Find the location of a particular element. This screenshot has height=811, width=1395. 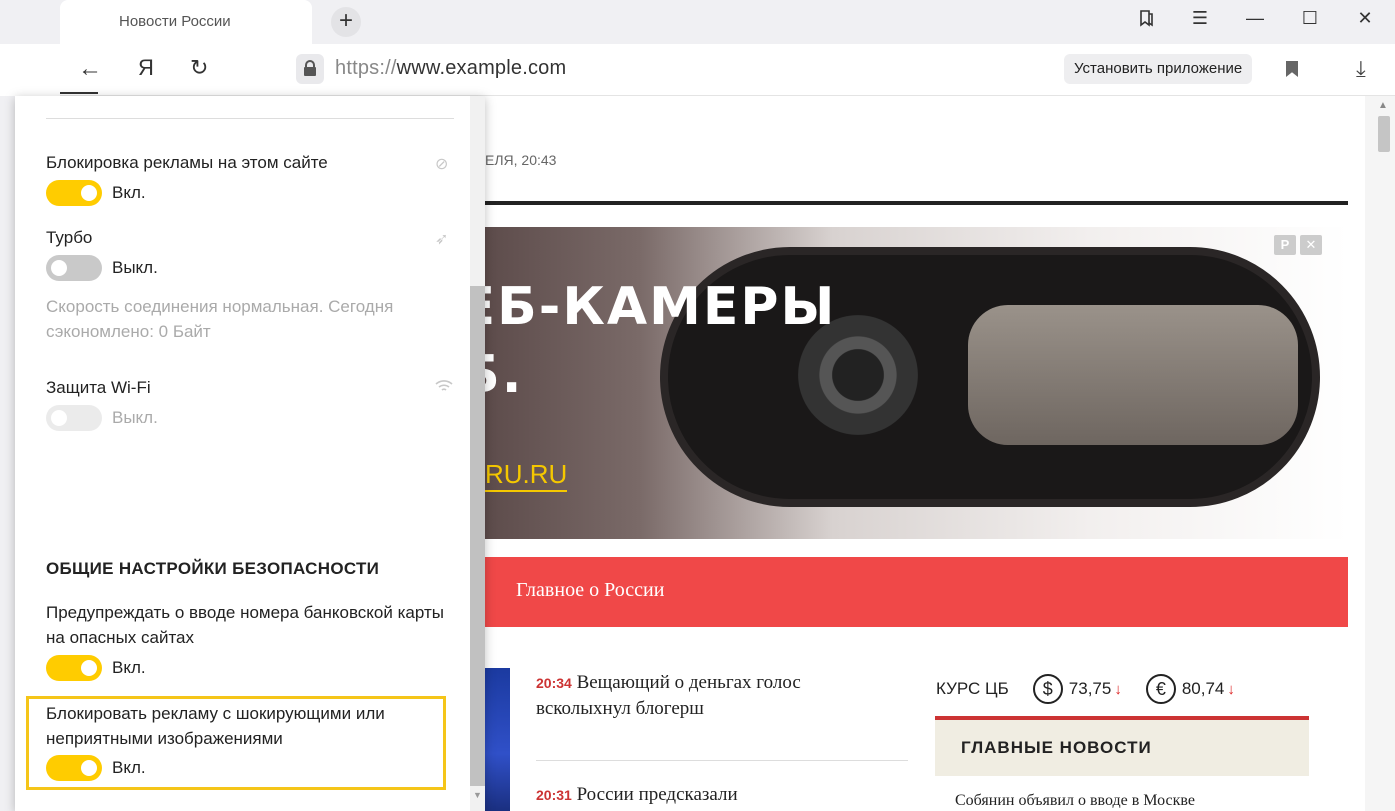

tab-active: Новости России ✕ is located at coordinates (206, 22).